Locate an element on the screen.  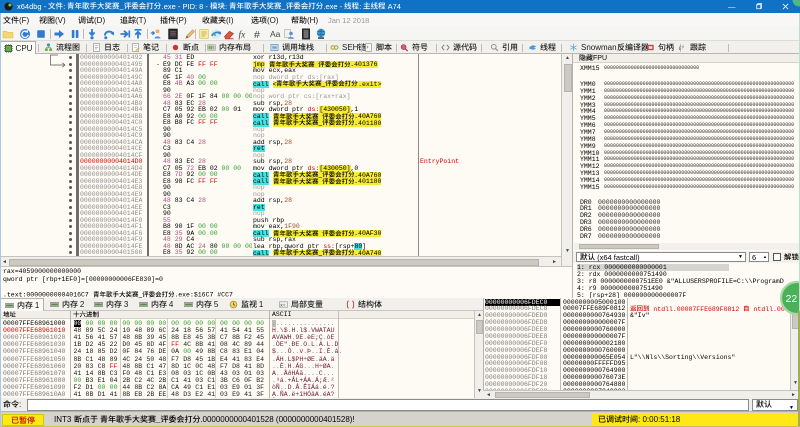
svg-text: 22 is located at coordinates (792, 299).